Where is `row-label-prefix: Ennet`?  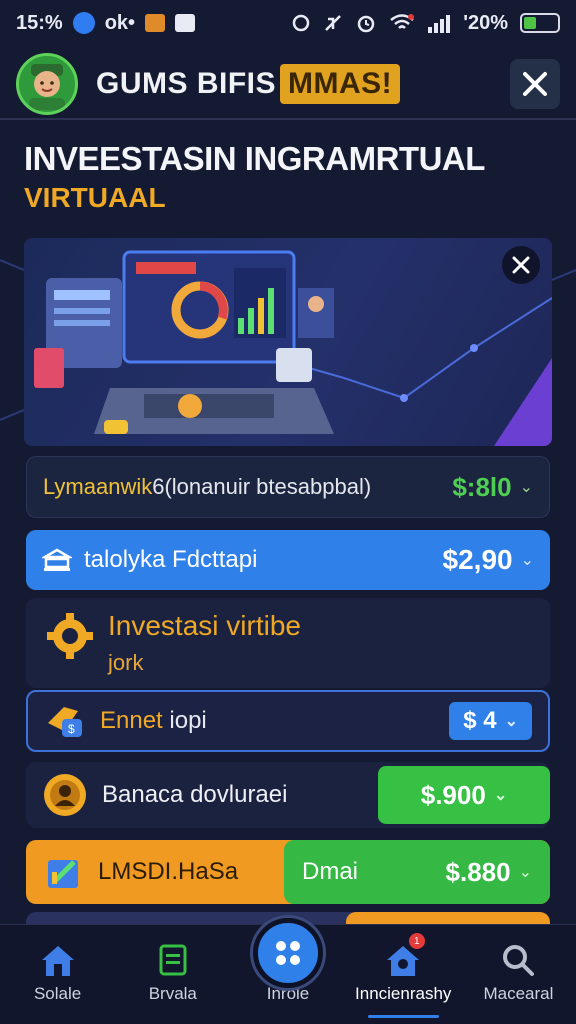
row-label-prefix: Ennet is located at coordinates (131, 720).